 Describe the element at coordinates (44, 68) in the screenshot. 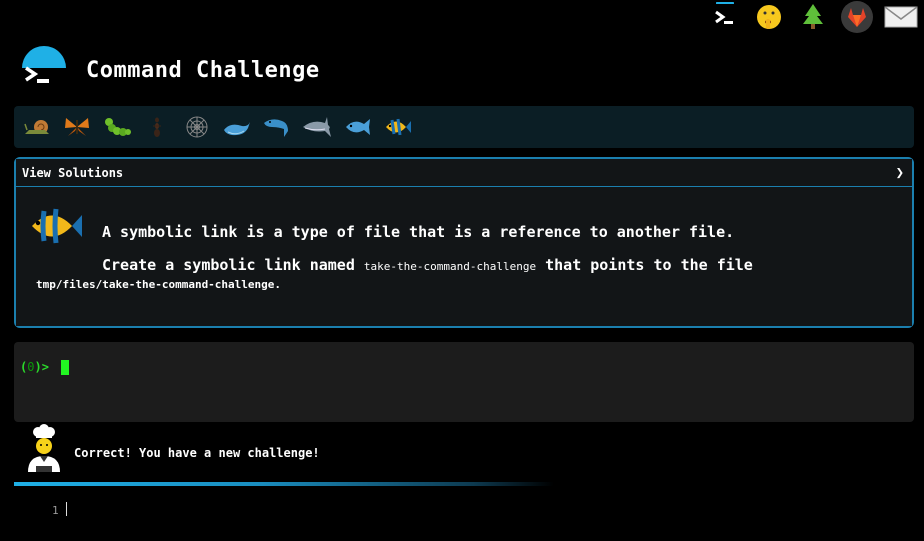

I see `app-logo` at that location.